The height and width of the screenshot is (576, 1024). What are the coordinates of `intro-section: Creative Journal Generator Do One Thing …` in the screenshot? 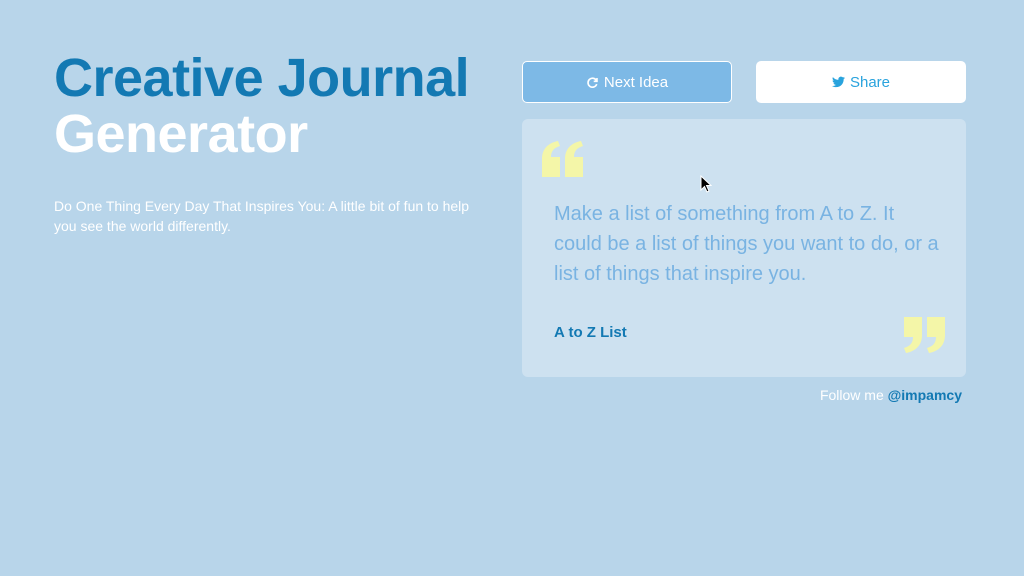 It's located at (274, 143).